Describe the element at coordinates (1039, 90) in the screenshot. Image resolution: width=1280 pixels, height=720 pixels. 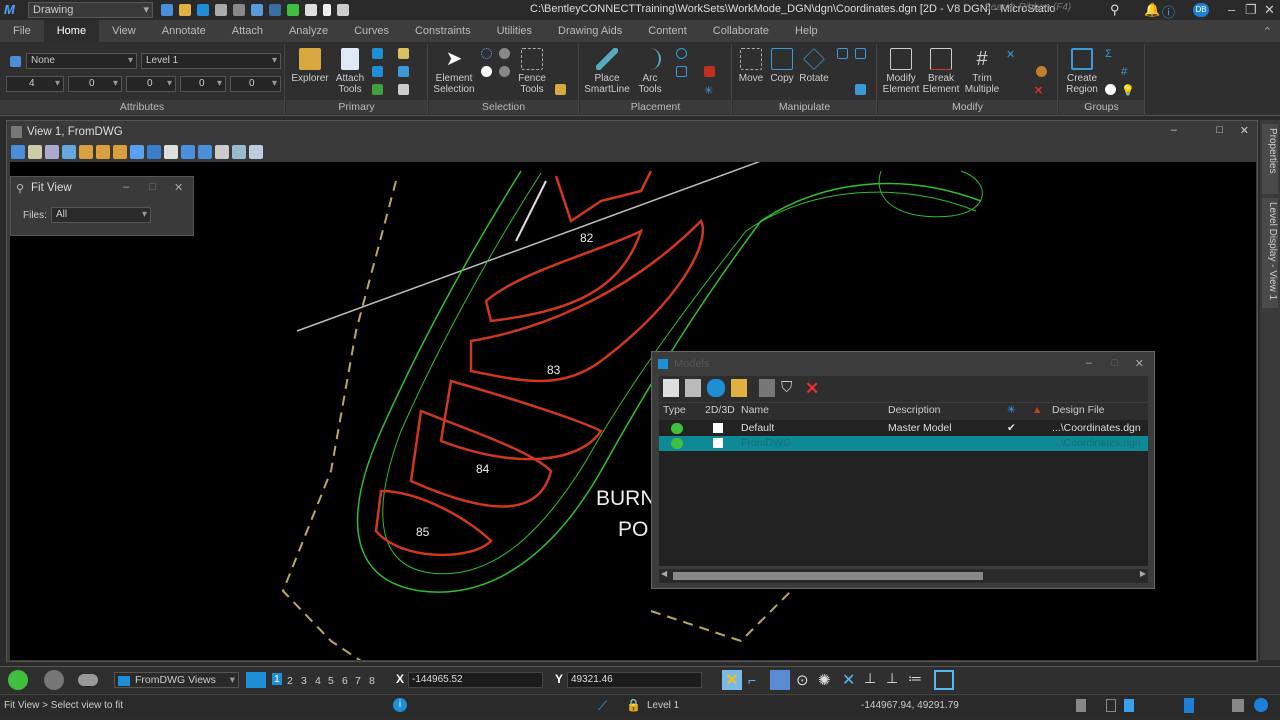
I see `delete-icon: ✕` at that location.